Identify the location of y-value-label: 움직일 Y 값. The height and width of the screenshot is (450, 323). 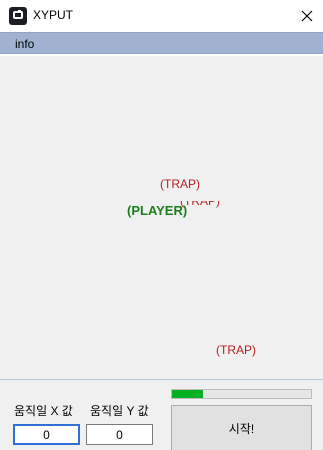
(119, 411).